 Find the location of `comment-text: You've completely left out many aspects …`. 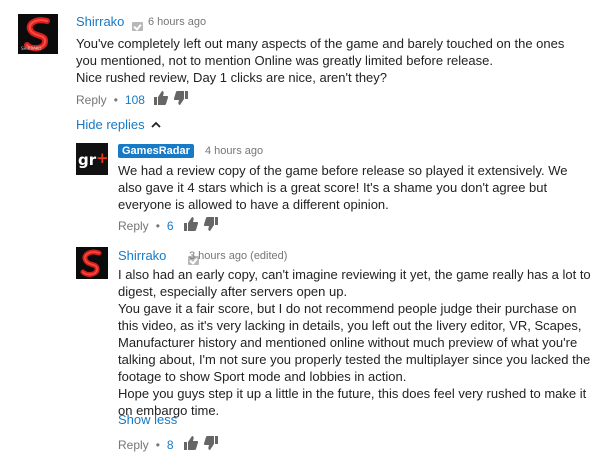

comment-text: You've completely left out many aspects … is located at coordinates (320, 60).